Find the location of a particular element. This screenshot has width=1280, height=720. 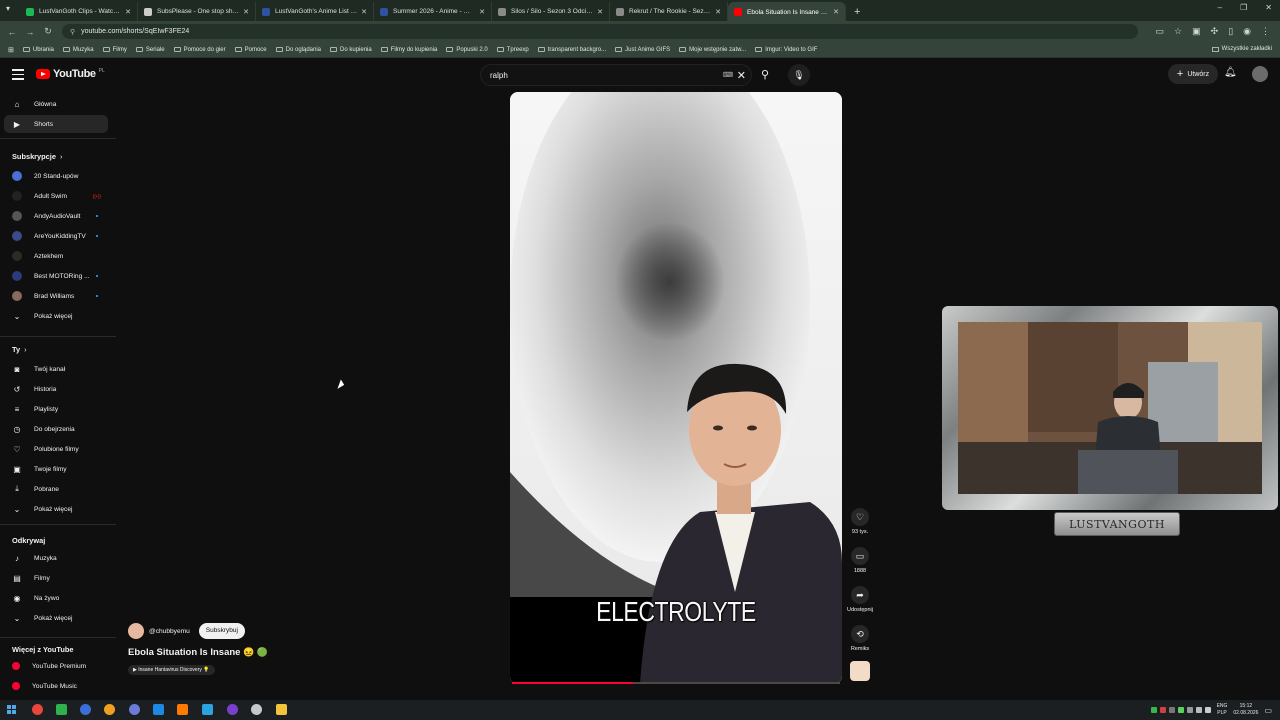

create-button: + Utwórz is located at coordinates (1193, 74).